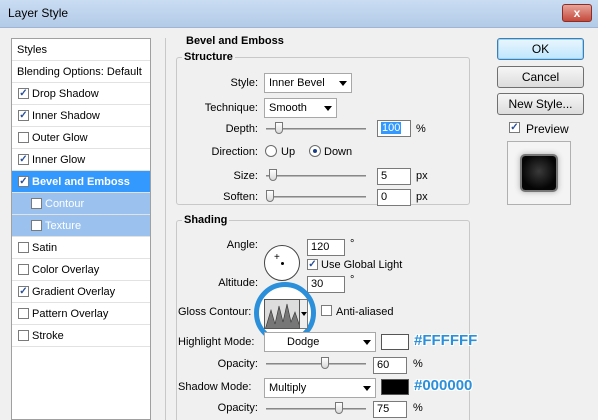  What do you see at coordinates (577, 13) in the screenshot?
I see `close-button: x` at bounding box center [577, 13].